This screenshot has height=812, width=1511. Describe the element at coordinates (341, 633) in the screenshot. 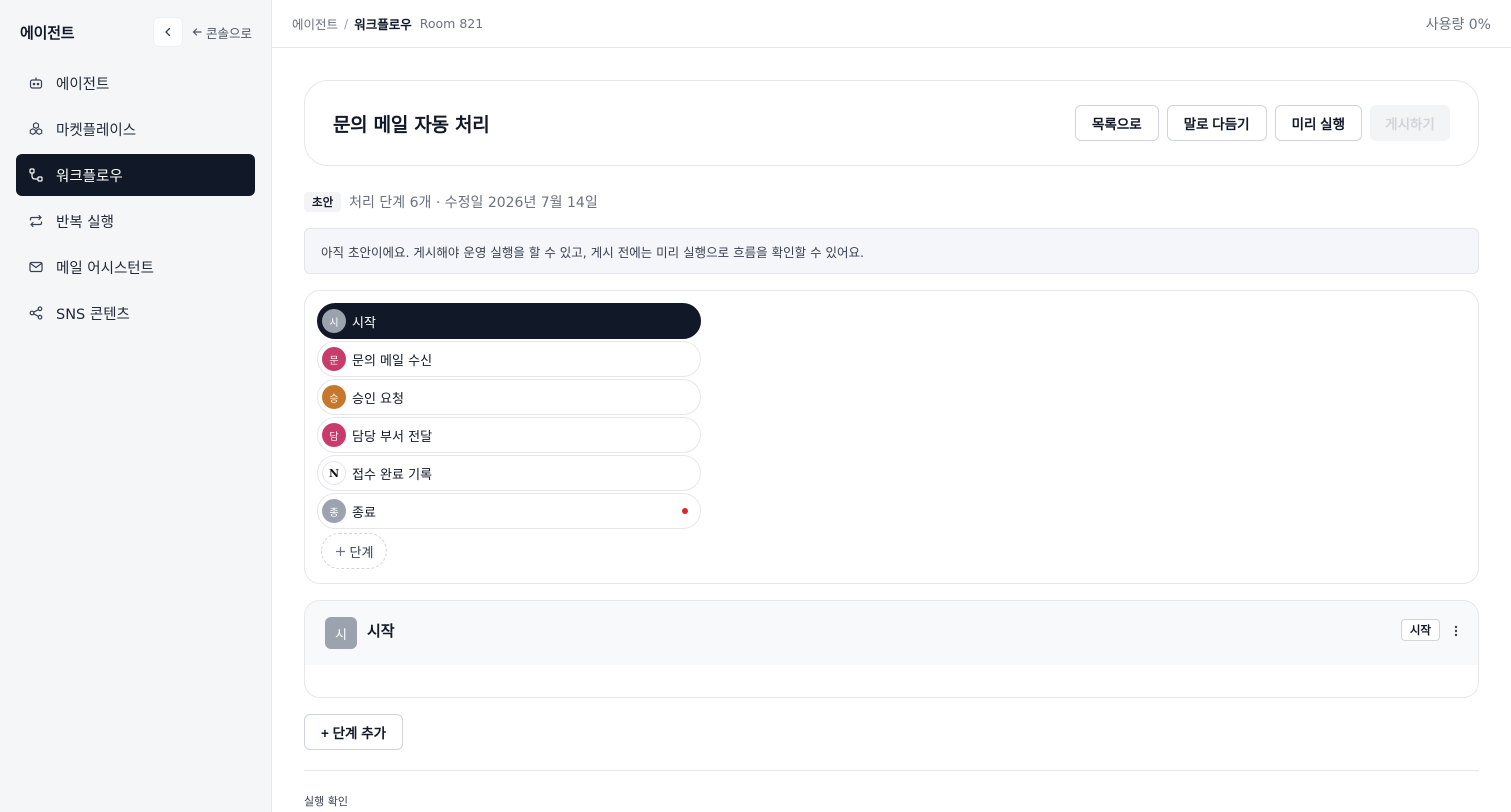

I see `step-detail-avatar: 시` at that location.